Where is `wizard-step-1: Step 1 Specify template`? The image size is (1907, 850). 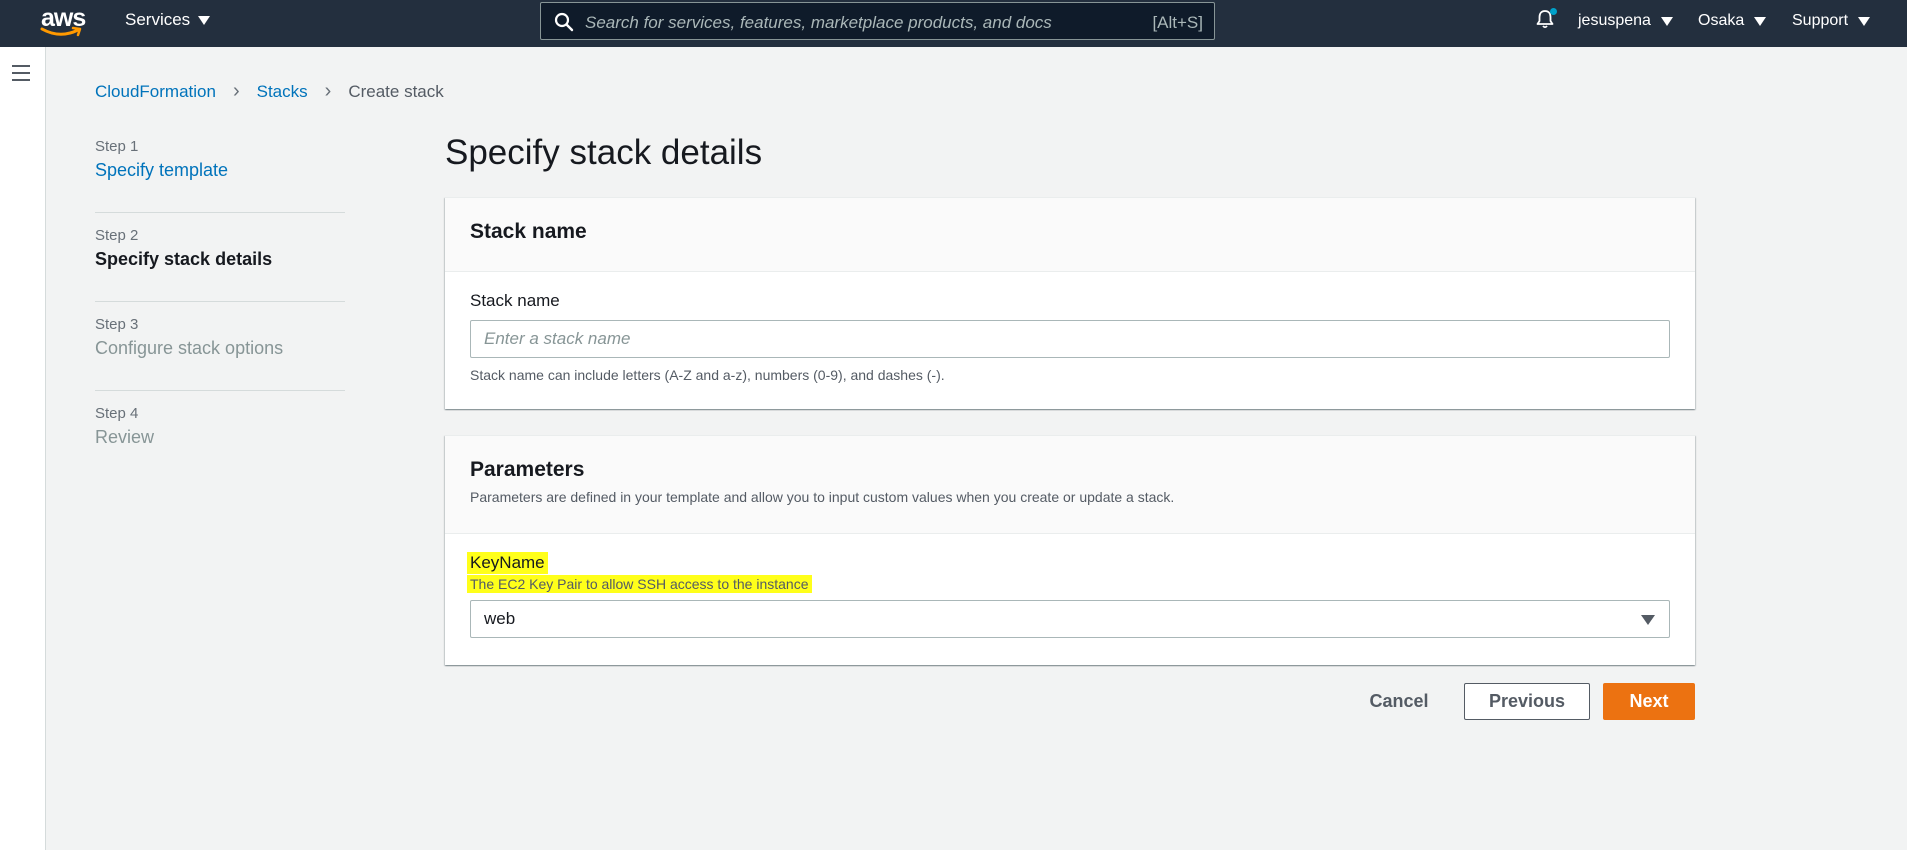
wizard-step-1: Step 1 Specify template is located at coordinates (220, 175).